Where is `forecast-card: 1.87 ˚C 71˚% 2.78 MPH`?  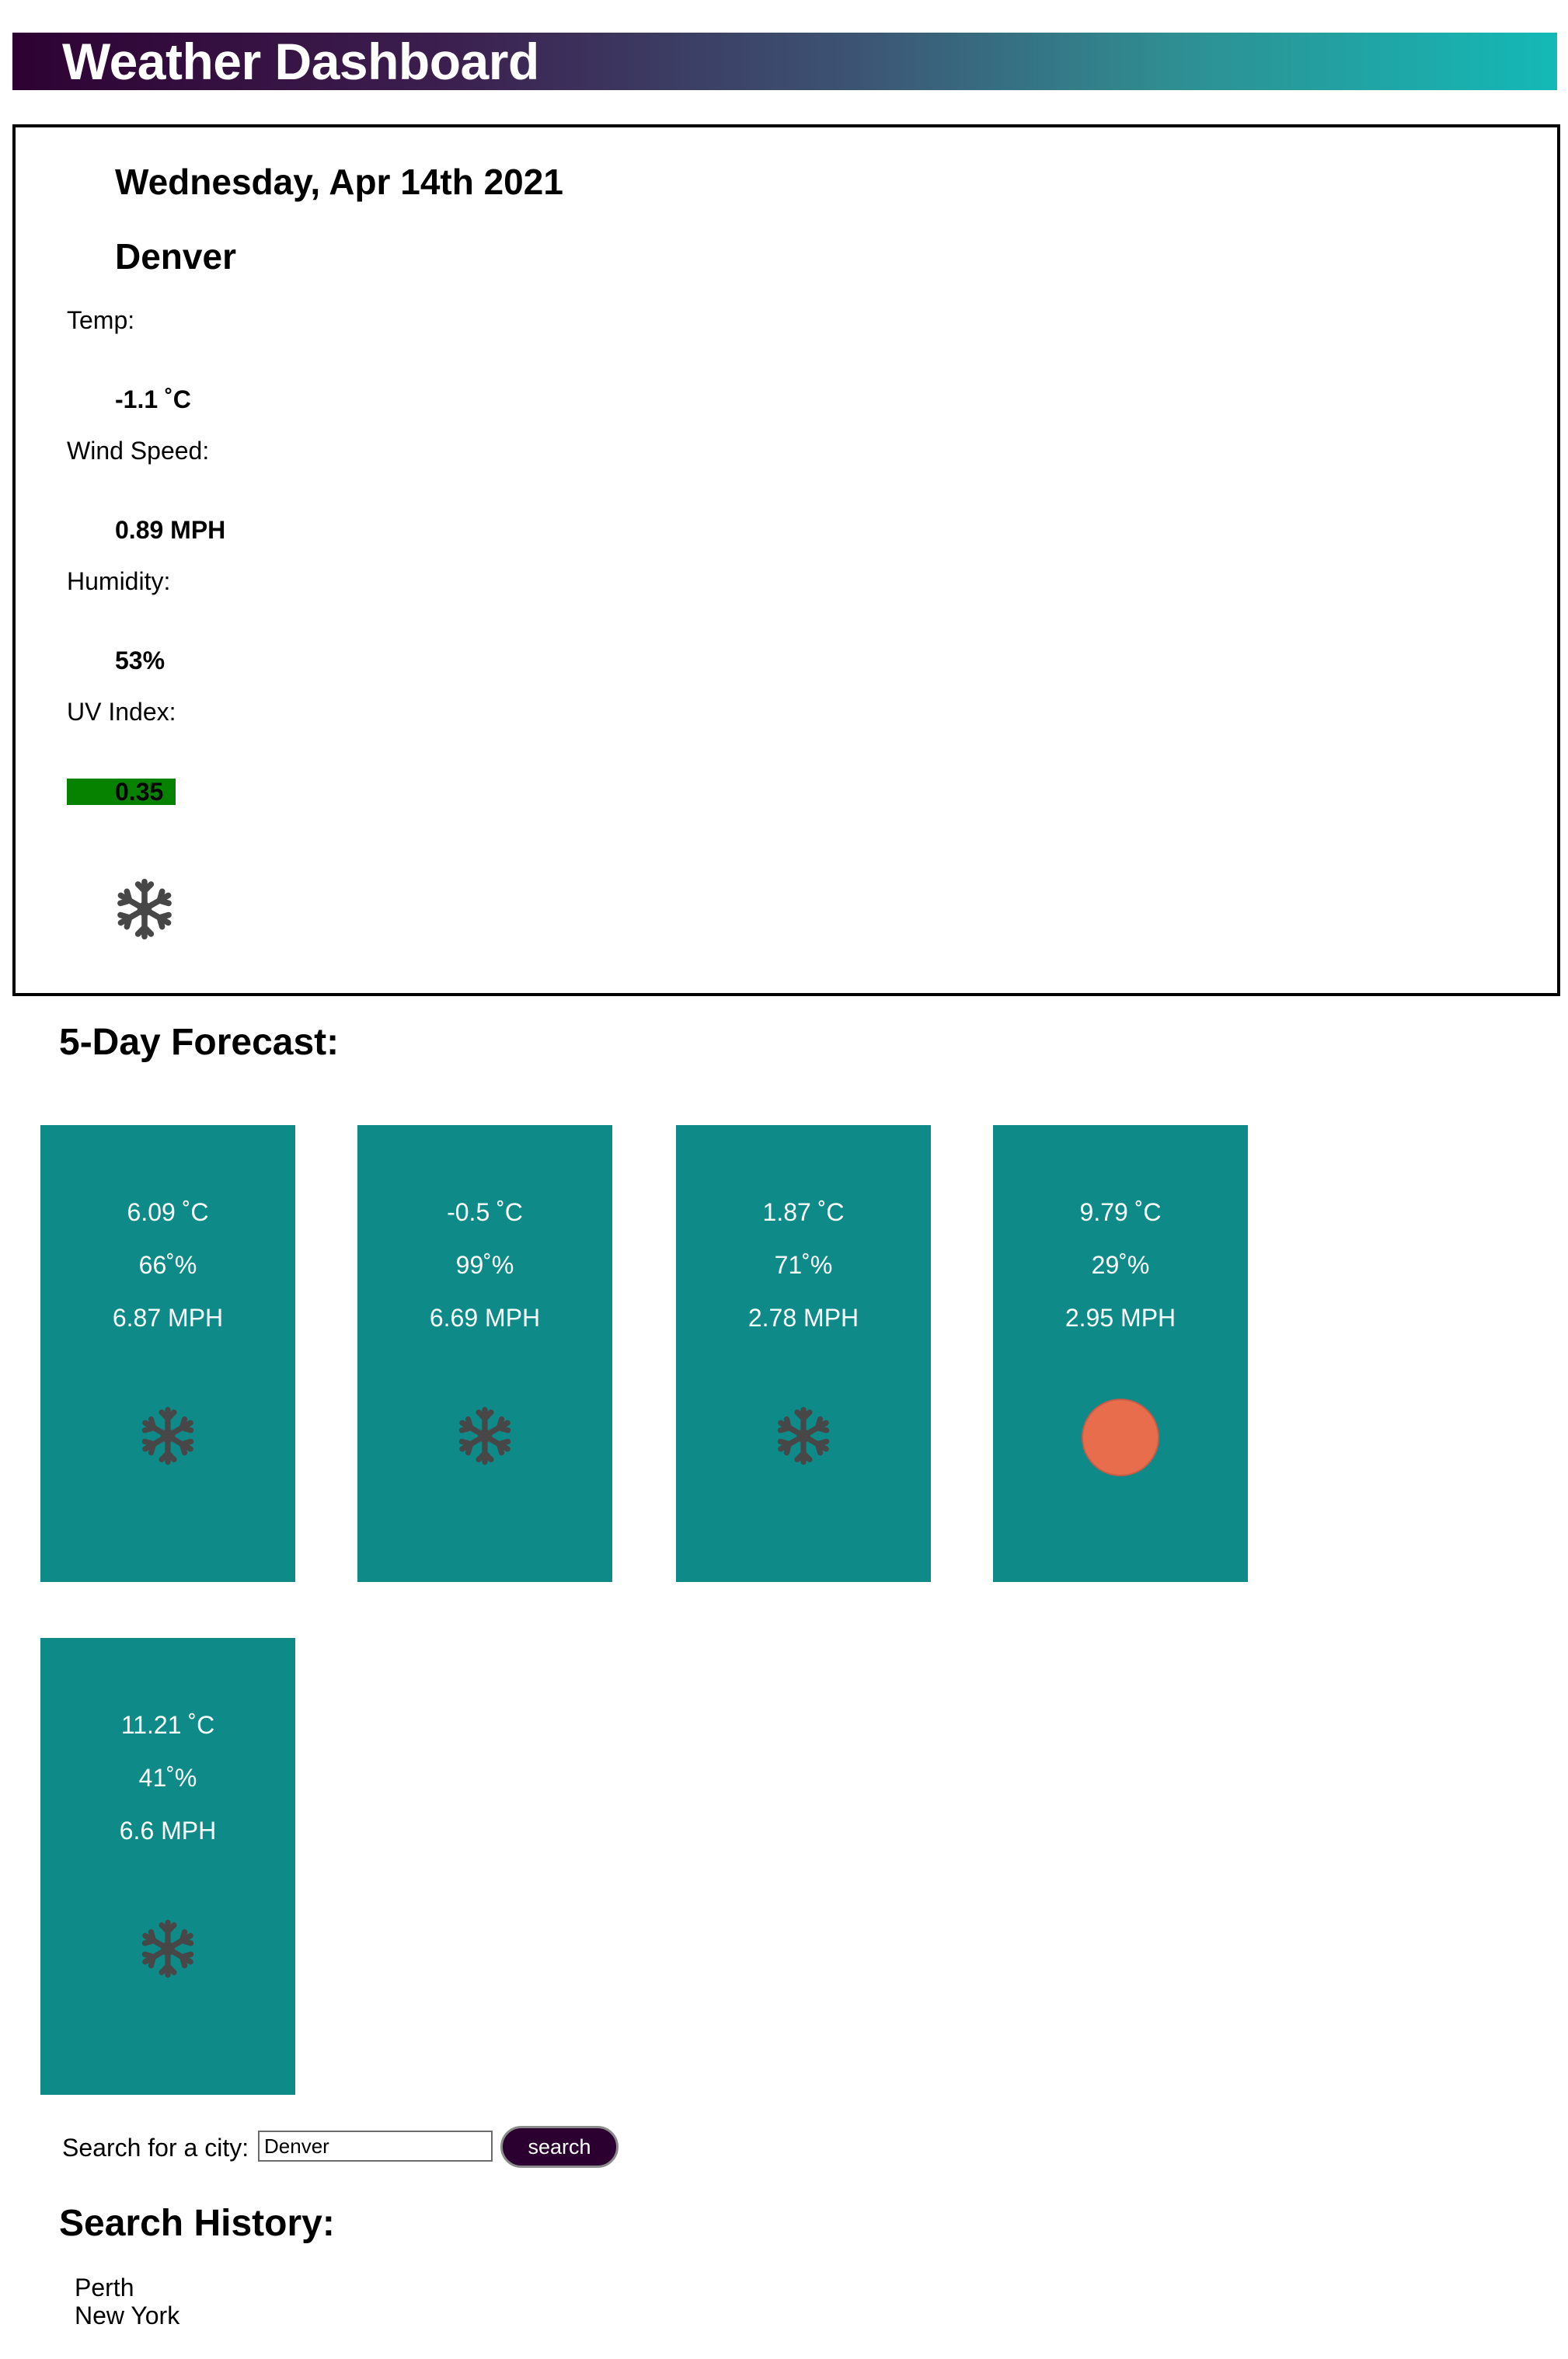
forecast-card: 1.87 ˚C 71˚% 2.78 MPH is located at coordinates (803, 1353).